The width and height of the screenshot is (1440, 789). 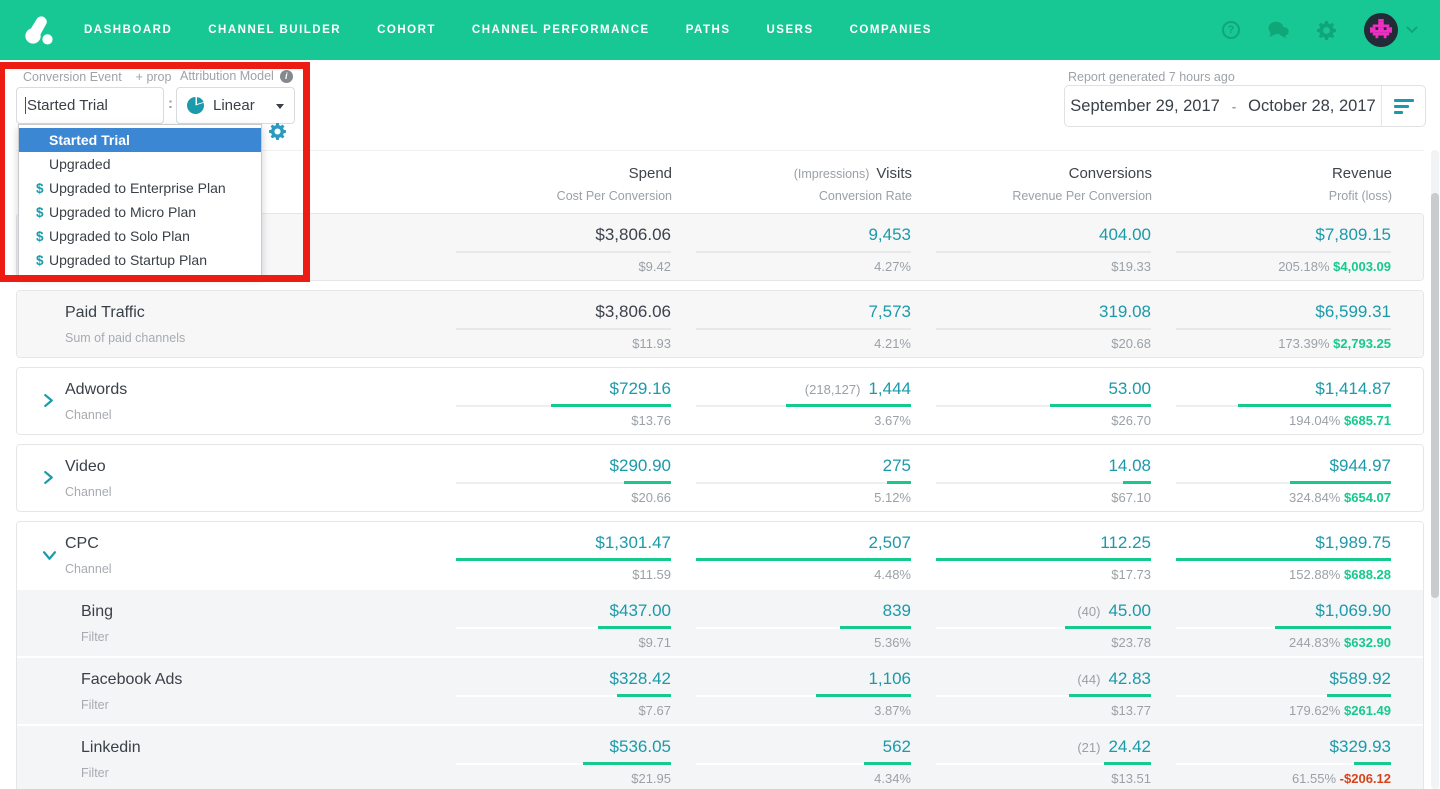 I want to click on visits-value: 1,106, so click(x=889, y=679).